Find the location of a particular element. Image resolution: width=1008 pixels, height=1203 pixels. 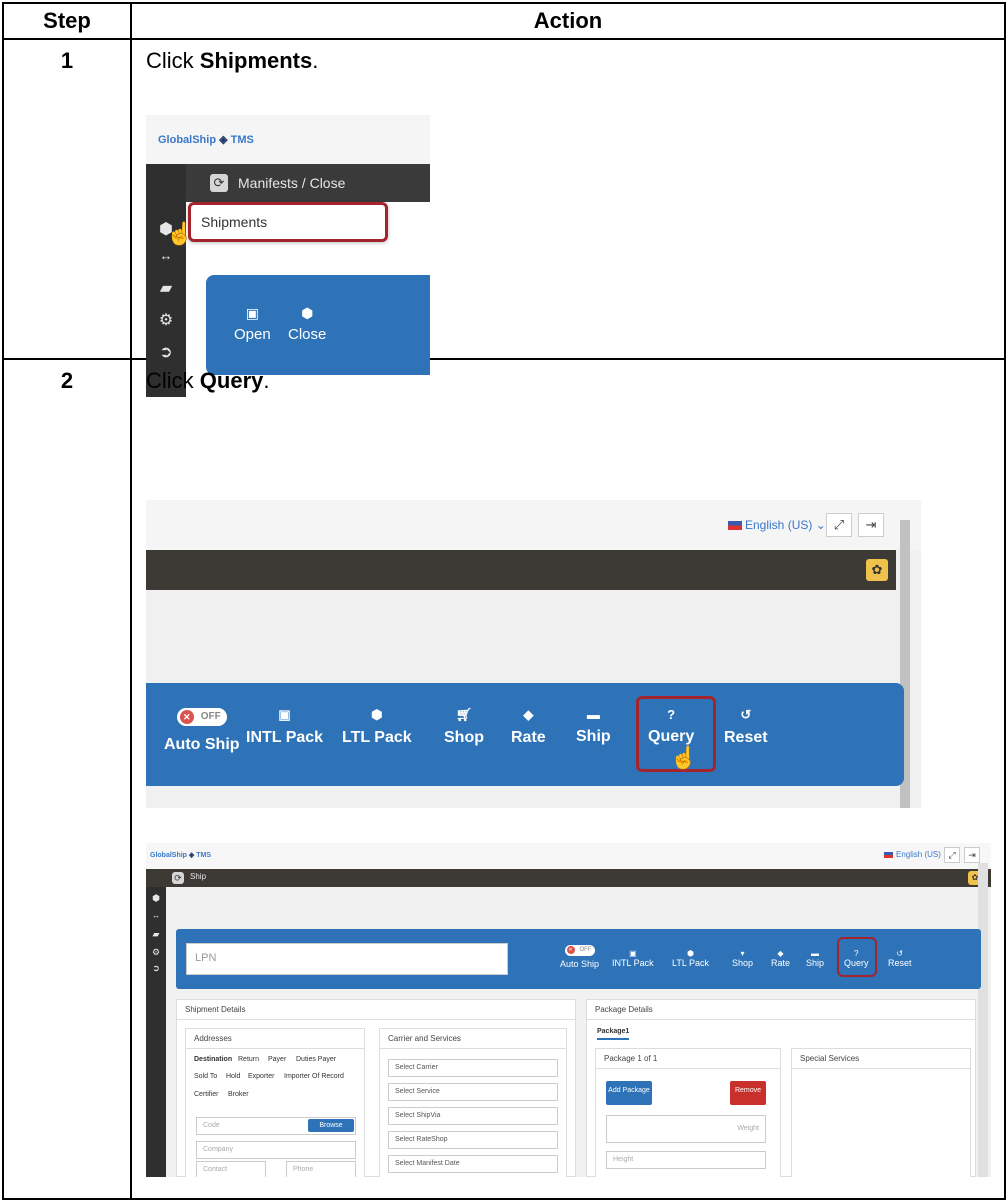

step-2-instruction: Click Query. is located at coordinates (208, 380).